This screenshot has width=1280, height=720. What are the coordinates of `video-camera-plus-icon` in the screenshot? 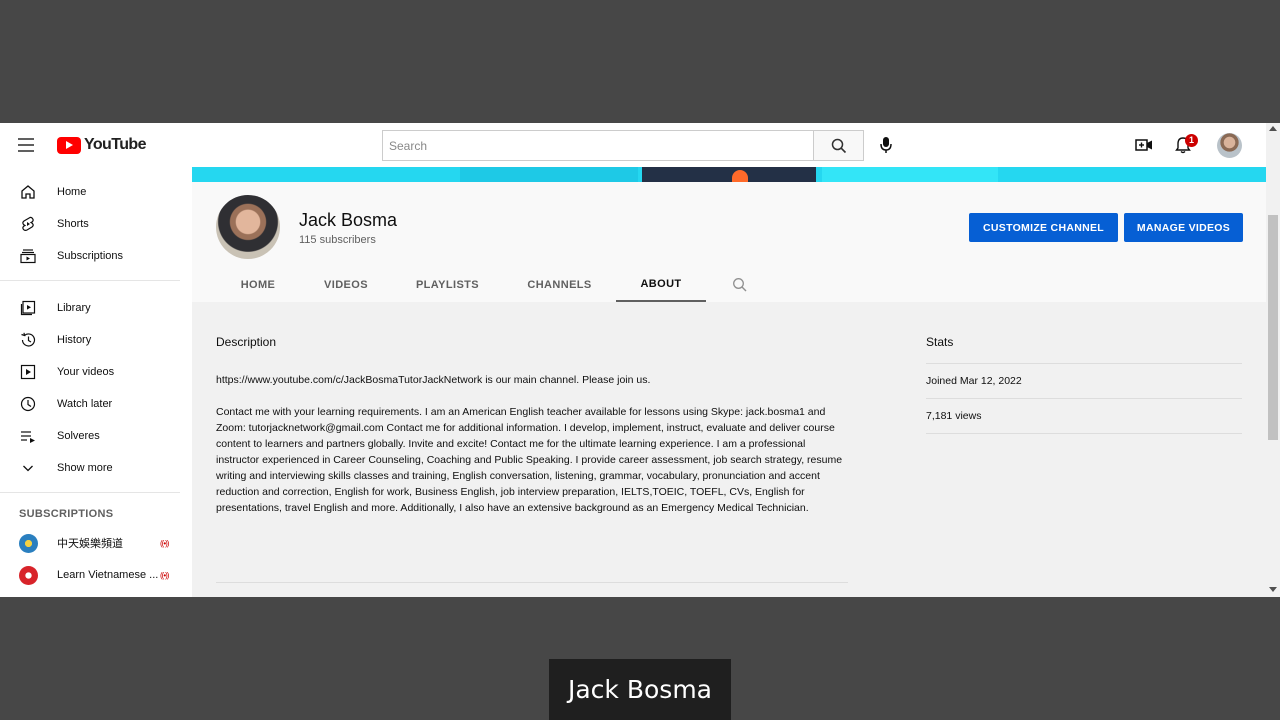 It's located at (1143, 145).